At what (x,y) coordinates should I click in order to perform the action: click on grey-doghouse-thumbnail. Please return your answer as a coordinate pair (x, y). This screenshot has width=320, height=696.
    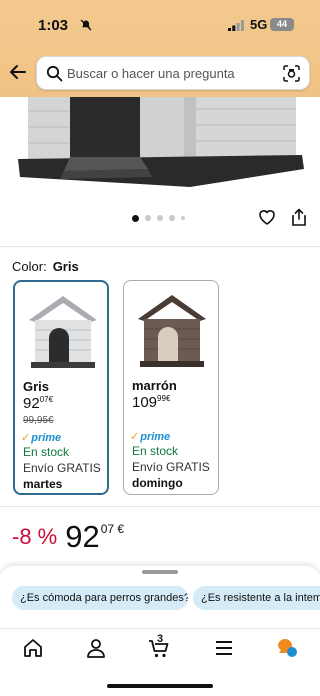
    Looking at the image, I should click on (63, 332).